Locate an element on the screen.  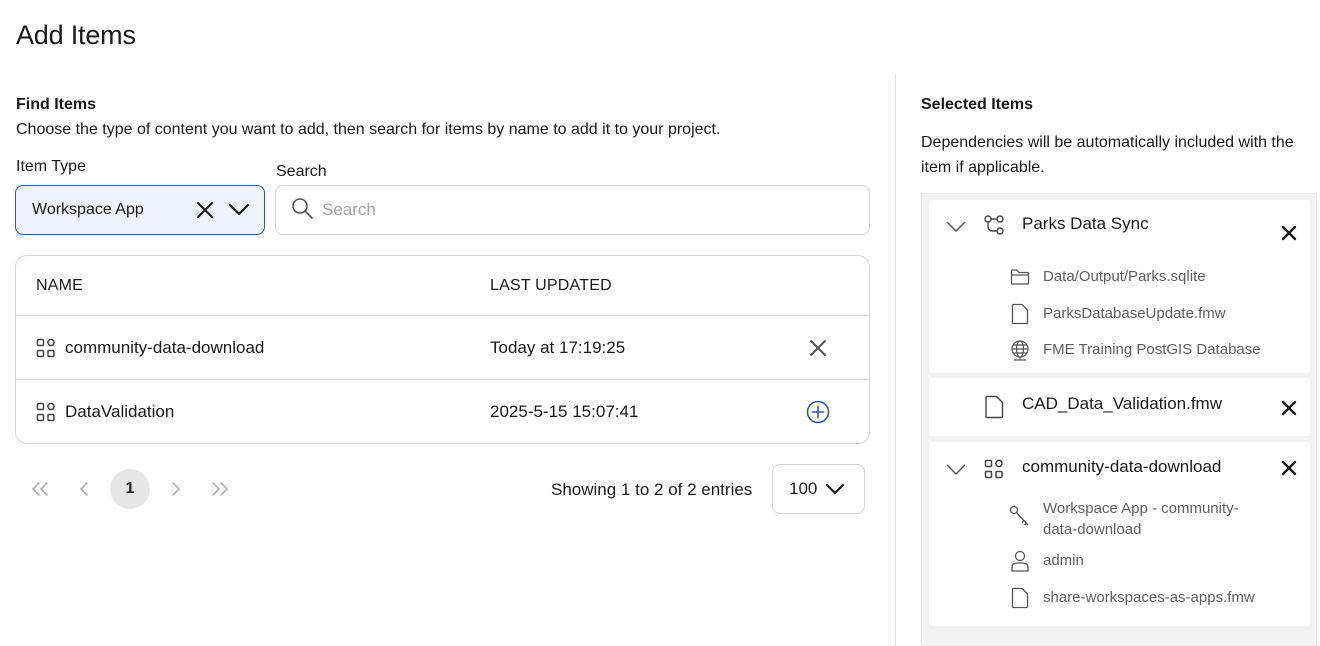
clear-icon is located at coordinates (205, 210).